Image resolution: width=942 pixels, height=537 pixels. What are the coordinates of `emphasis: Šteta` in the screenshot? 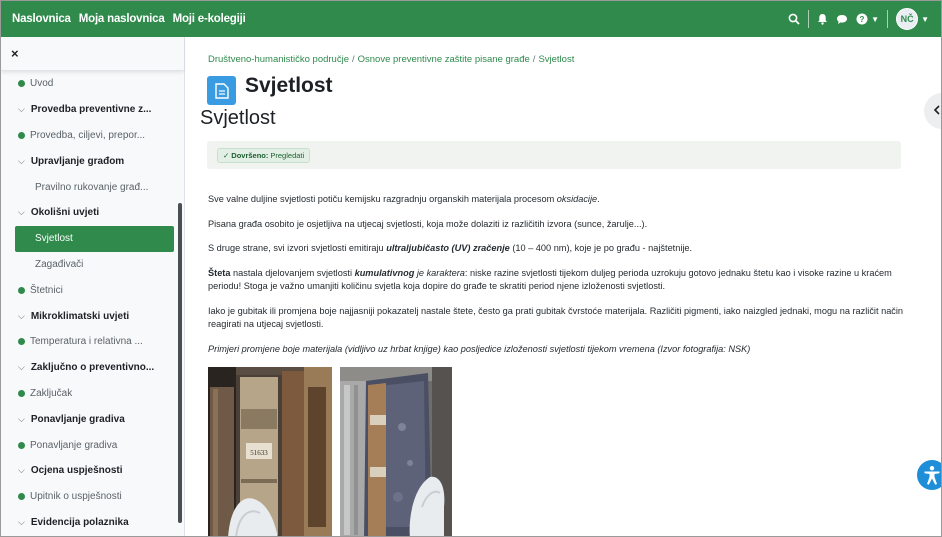 It's located at (219, 272).